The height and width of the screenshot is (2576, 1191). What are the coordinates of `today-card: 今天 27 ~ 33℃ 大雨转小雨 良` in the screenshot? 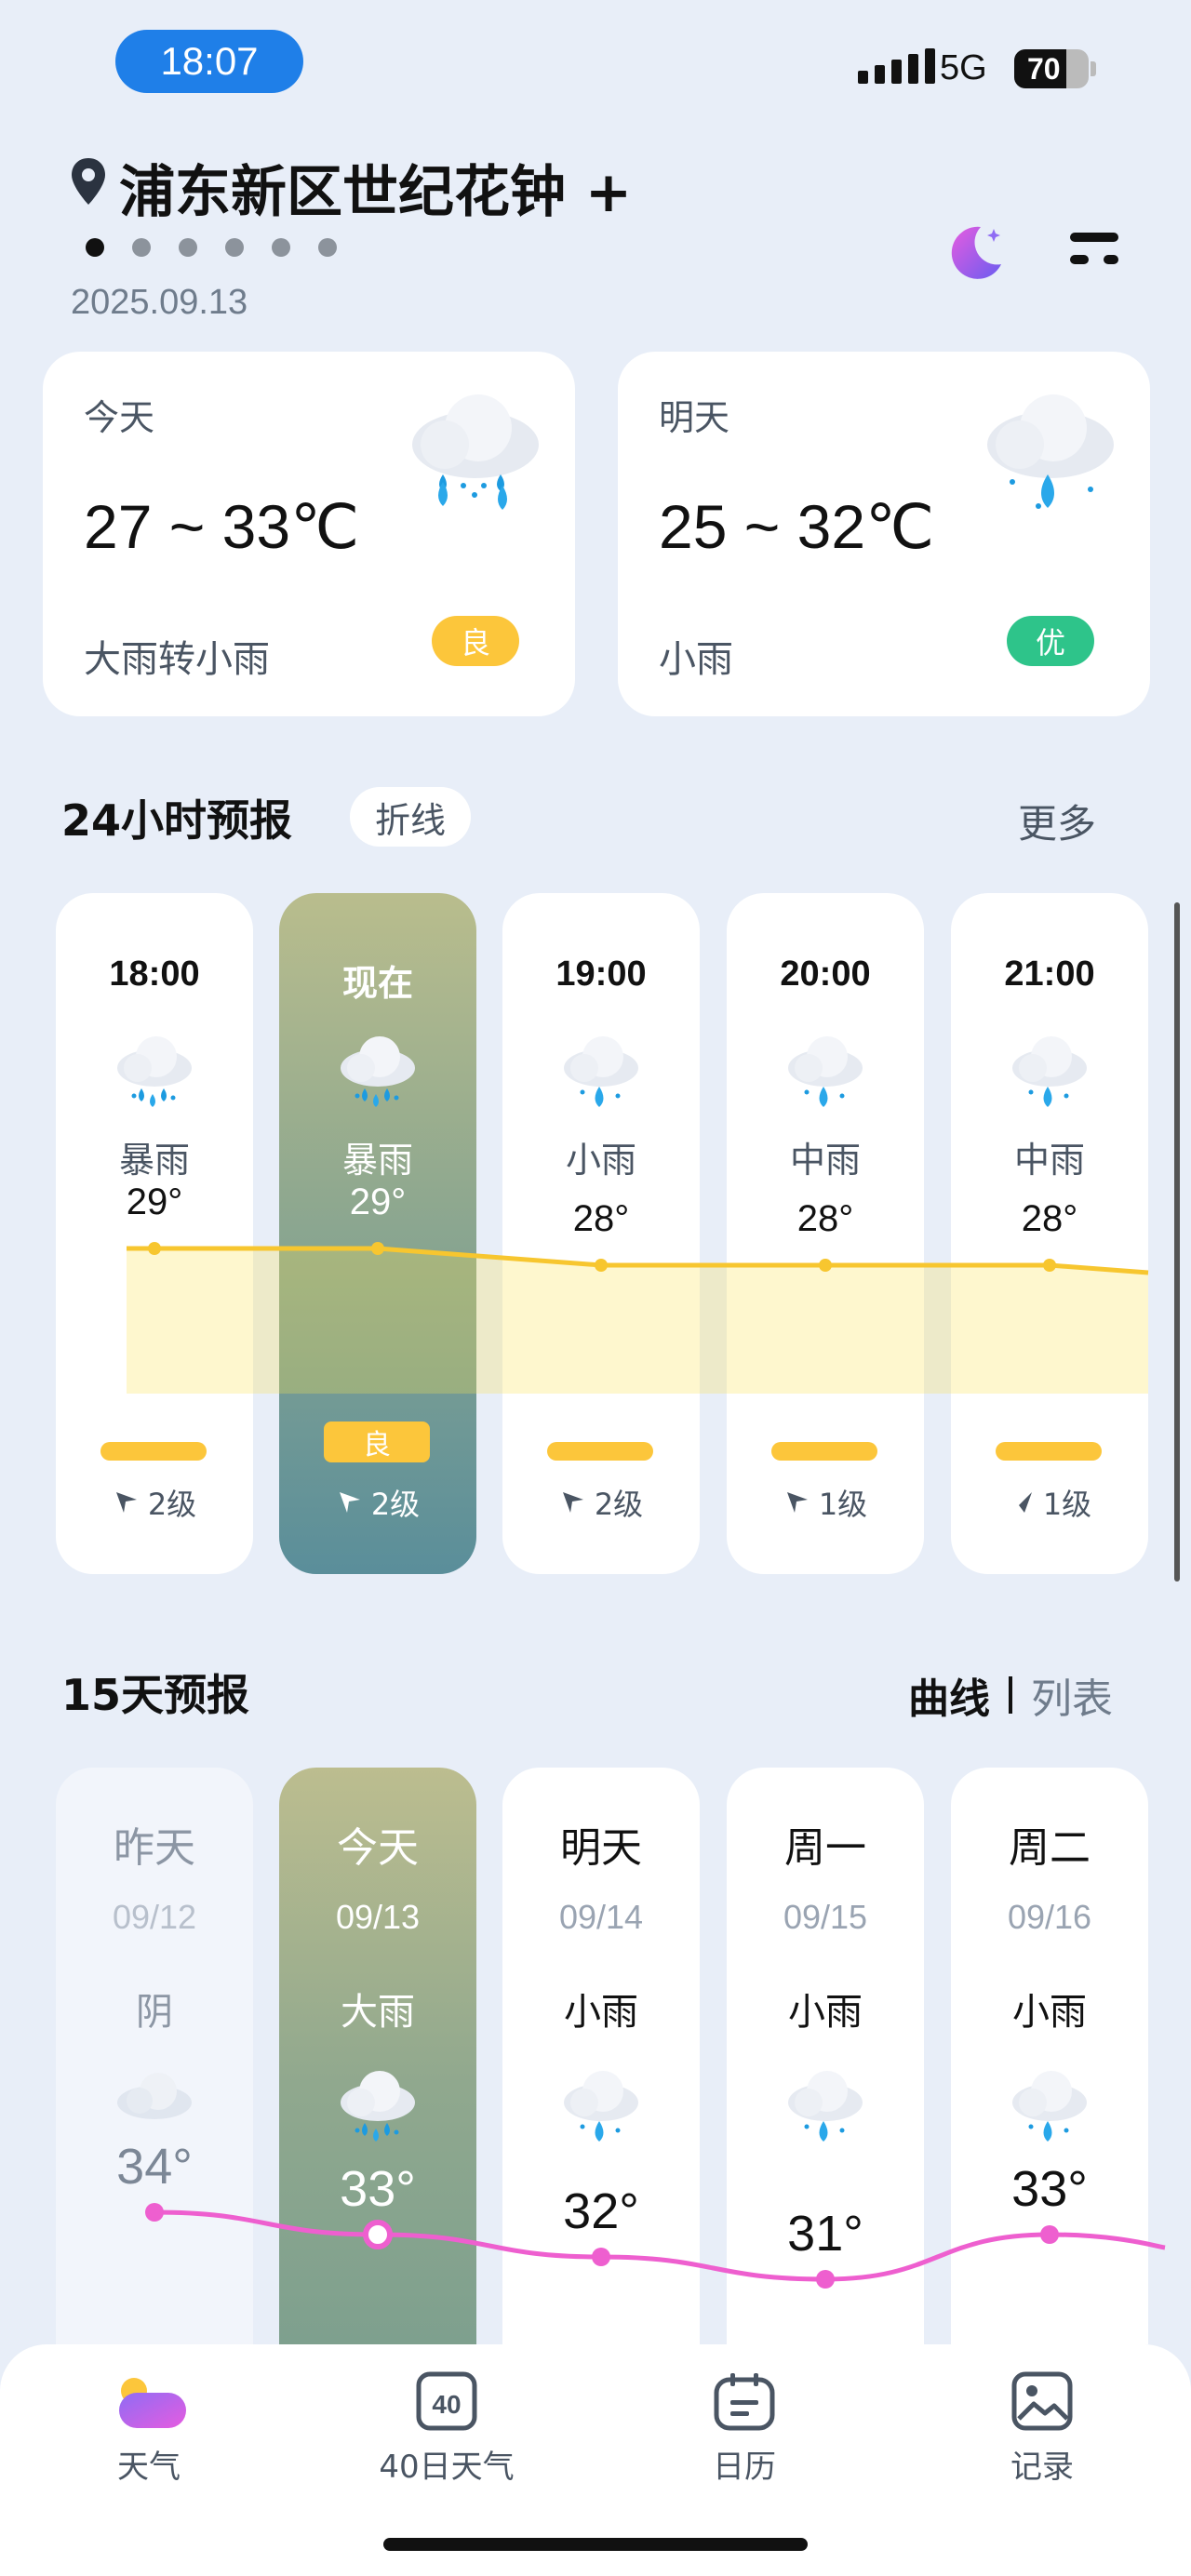 It's located at (309, 534).